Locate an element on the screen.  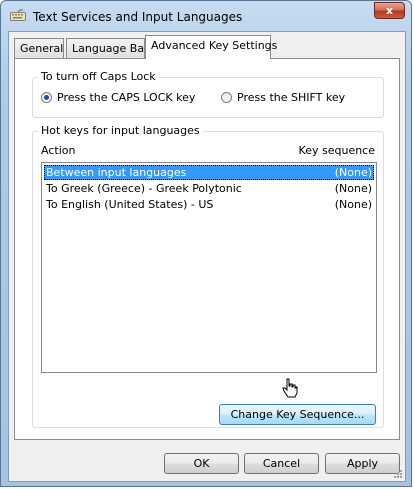
caps-lock-group-label: To turn off Caps Lock is located at coordinates (98, 76).